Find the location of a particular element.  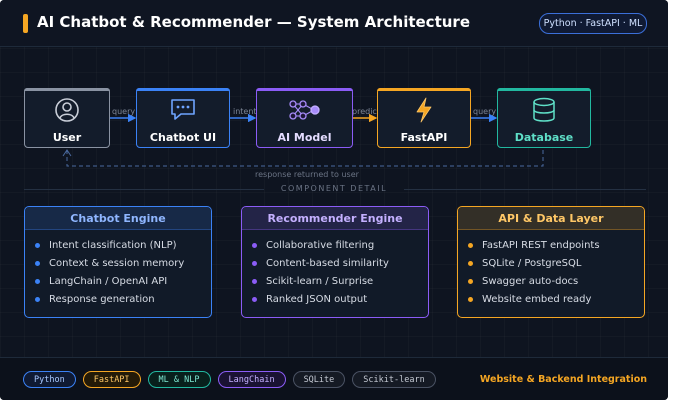

flow-node-user: User is located at coordinates (67, 118).